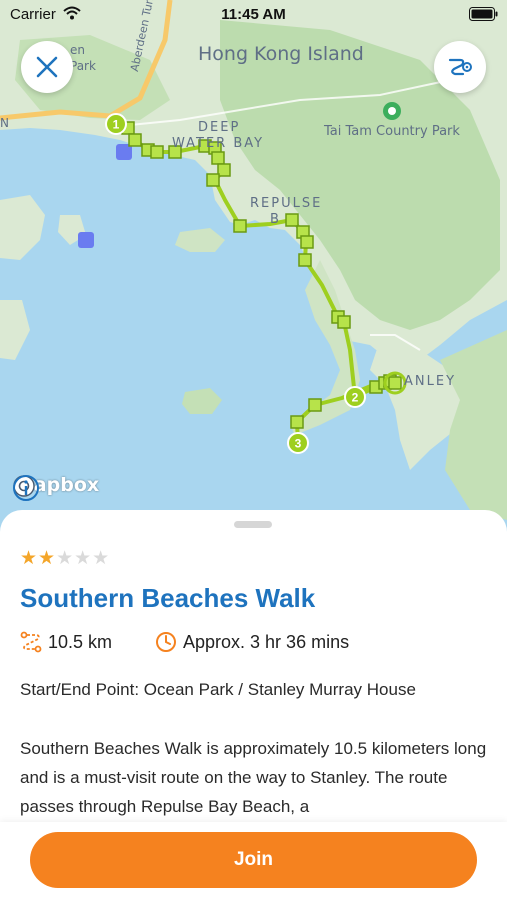 This screenshot has height=900, width=507. I want to click on route-marker-label: 2, so click(355, 398).